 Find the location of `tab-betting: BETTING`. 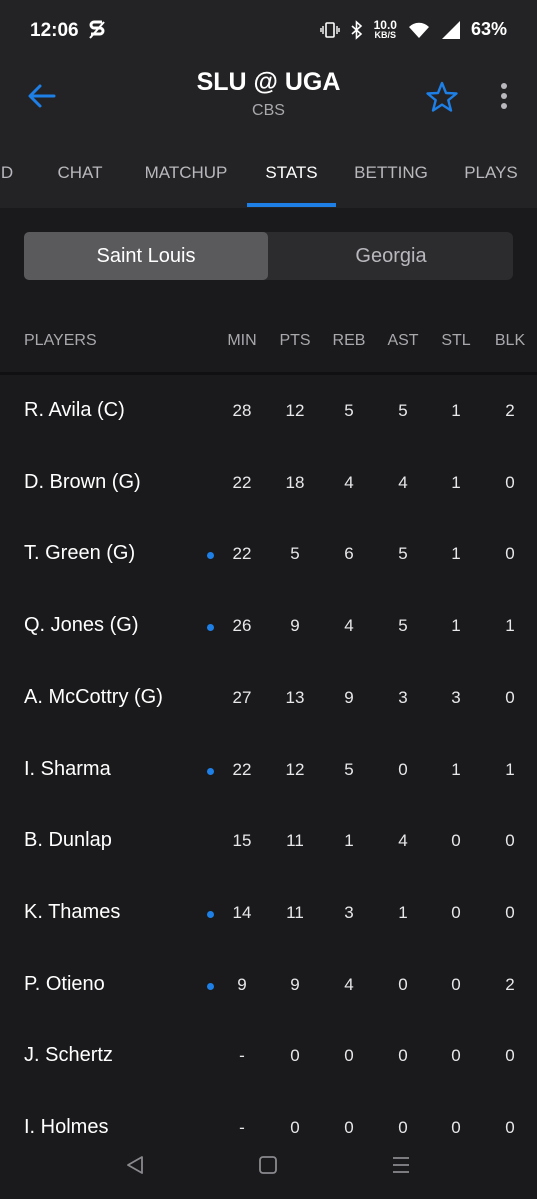

tab-betting: BETTING is located at coordinates (391, 178).